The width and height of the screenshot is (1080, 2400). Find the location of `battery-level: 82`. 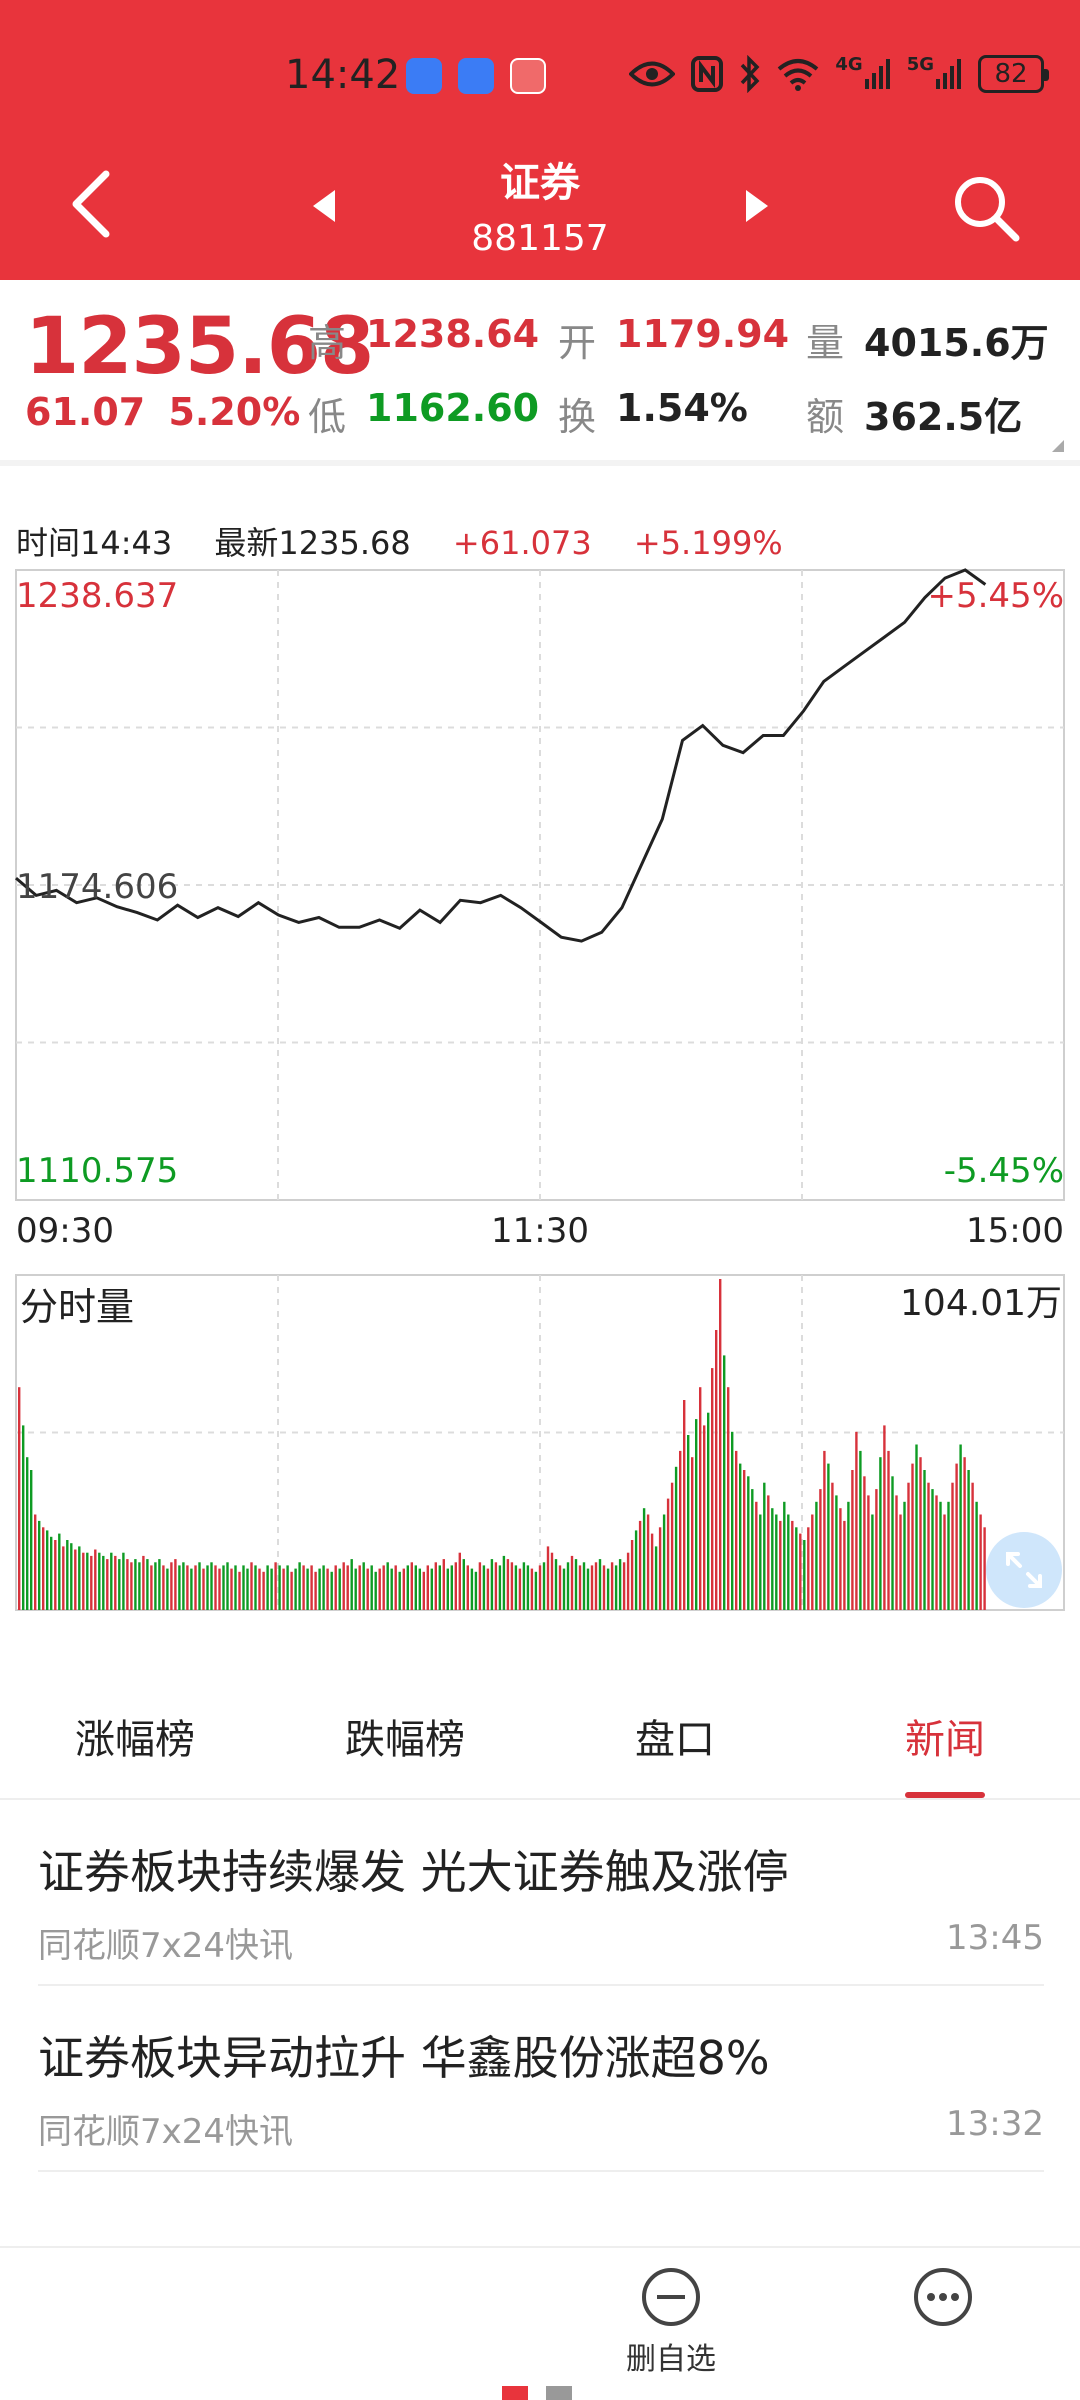

battery-level: 82 is located at coordinates (1011, 74).